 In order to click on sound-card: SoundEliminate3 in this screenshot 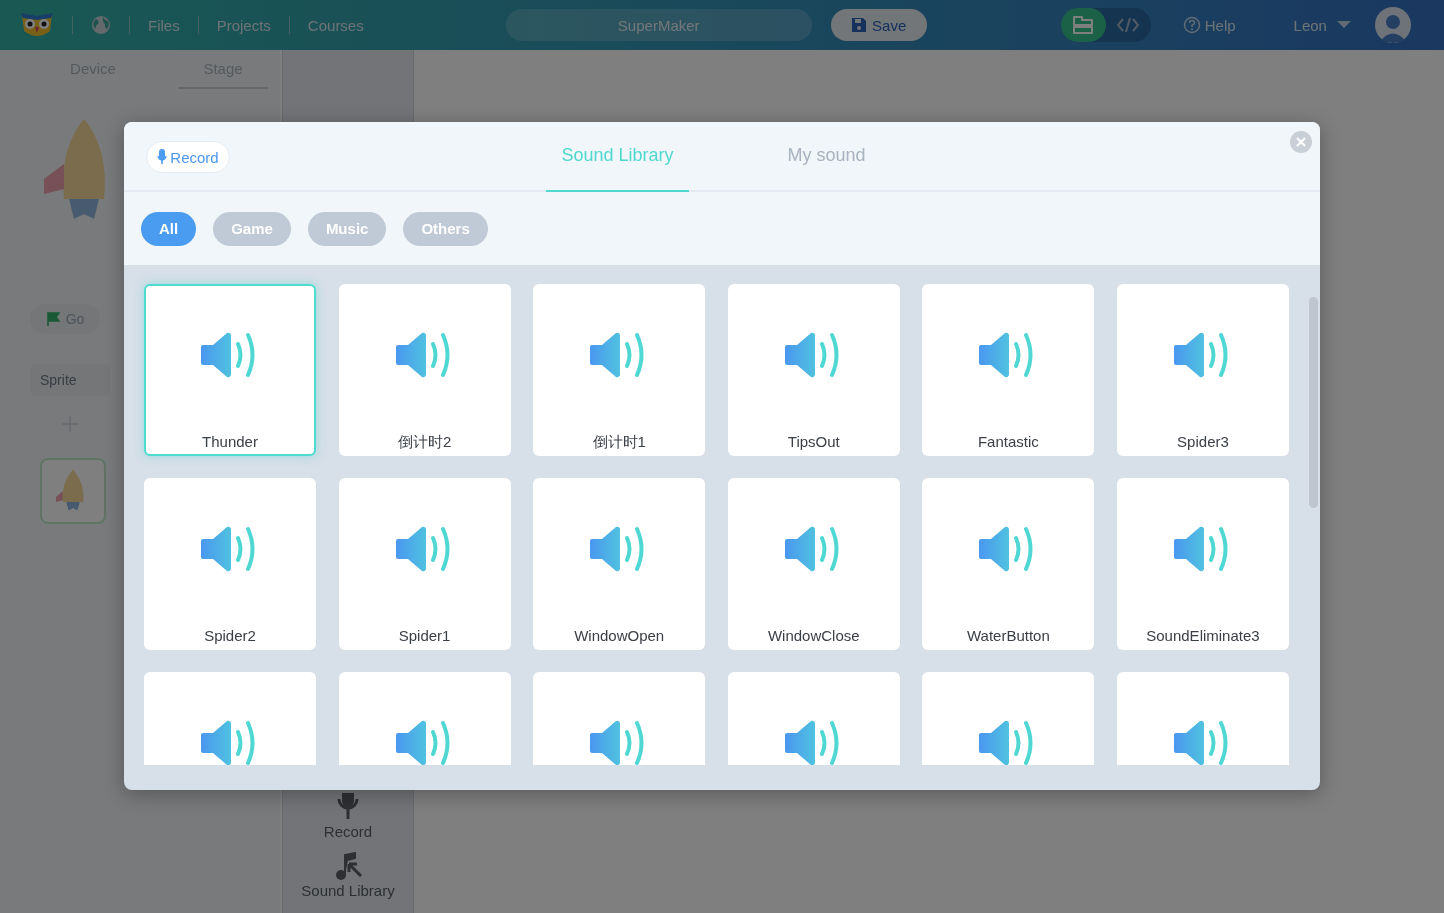, I will do `click(1202, 564)`.